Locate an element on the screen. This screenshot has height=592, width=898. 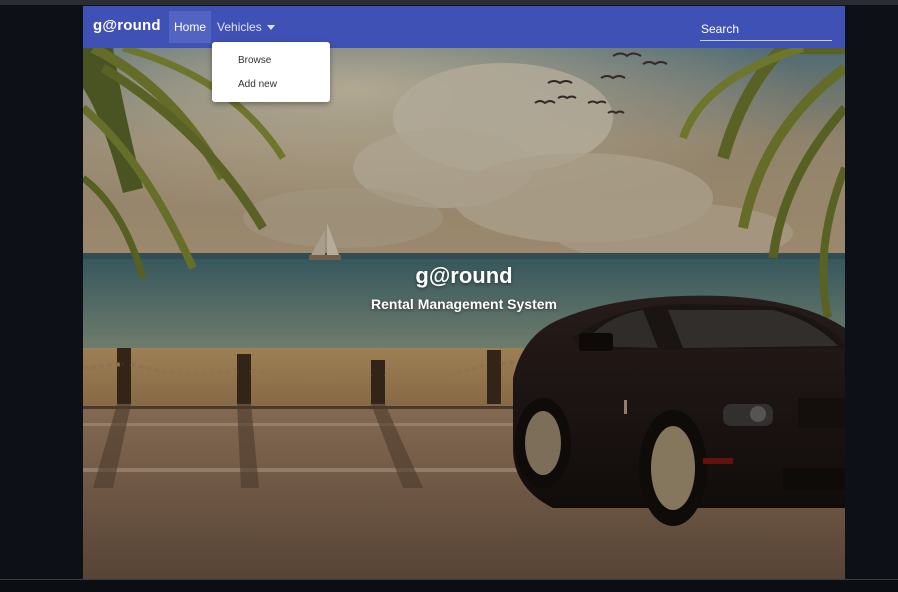
nav-vehicles-dropdown: Vehicles is located at coordinates (246, 27).